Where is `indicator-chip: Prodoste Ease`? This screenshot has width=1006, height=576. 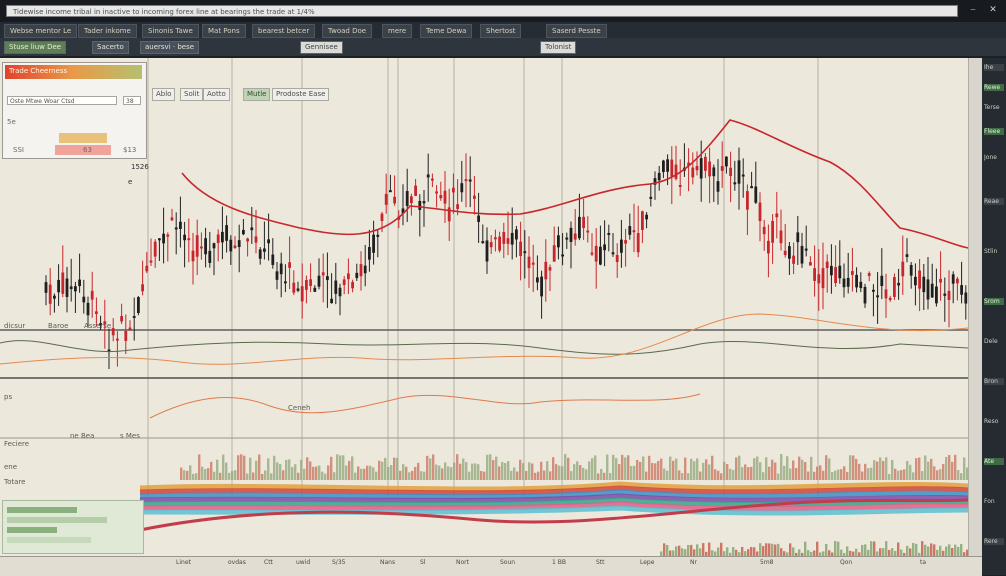
indicator-chip: Prodoste Ease is located at coordinates (301, 94).